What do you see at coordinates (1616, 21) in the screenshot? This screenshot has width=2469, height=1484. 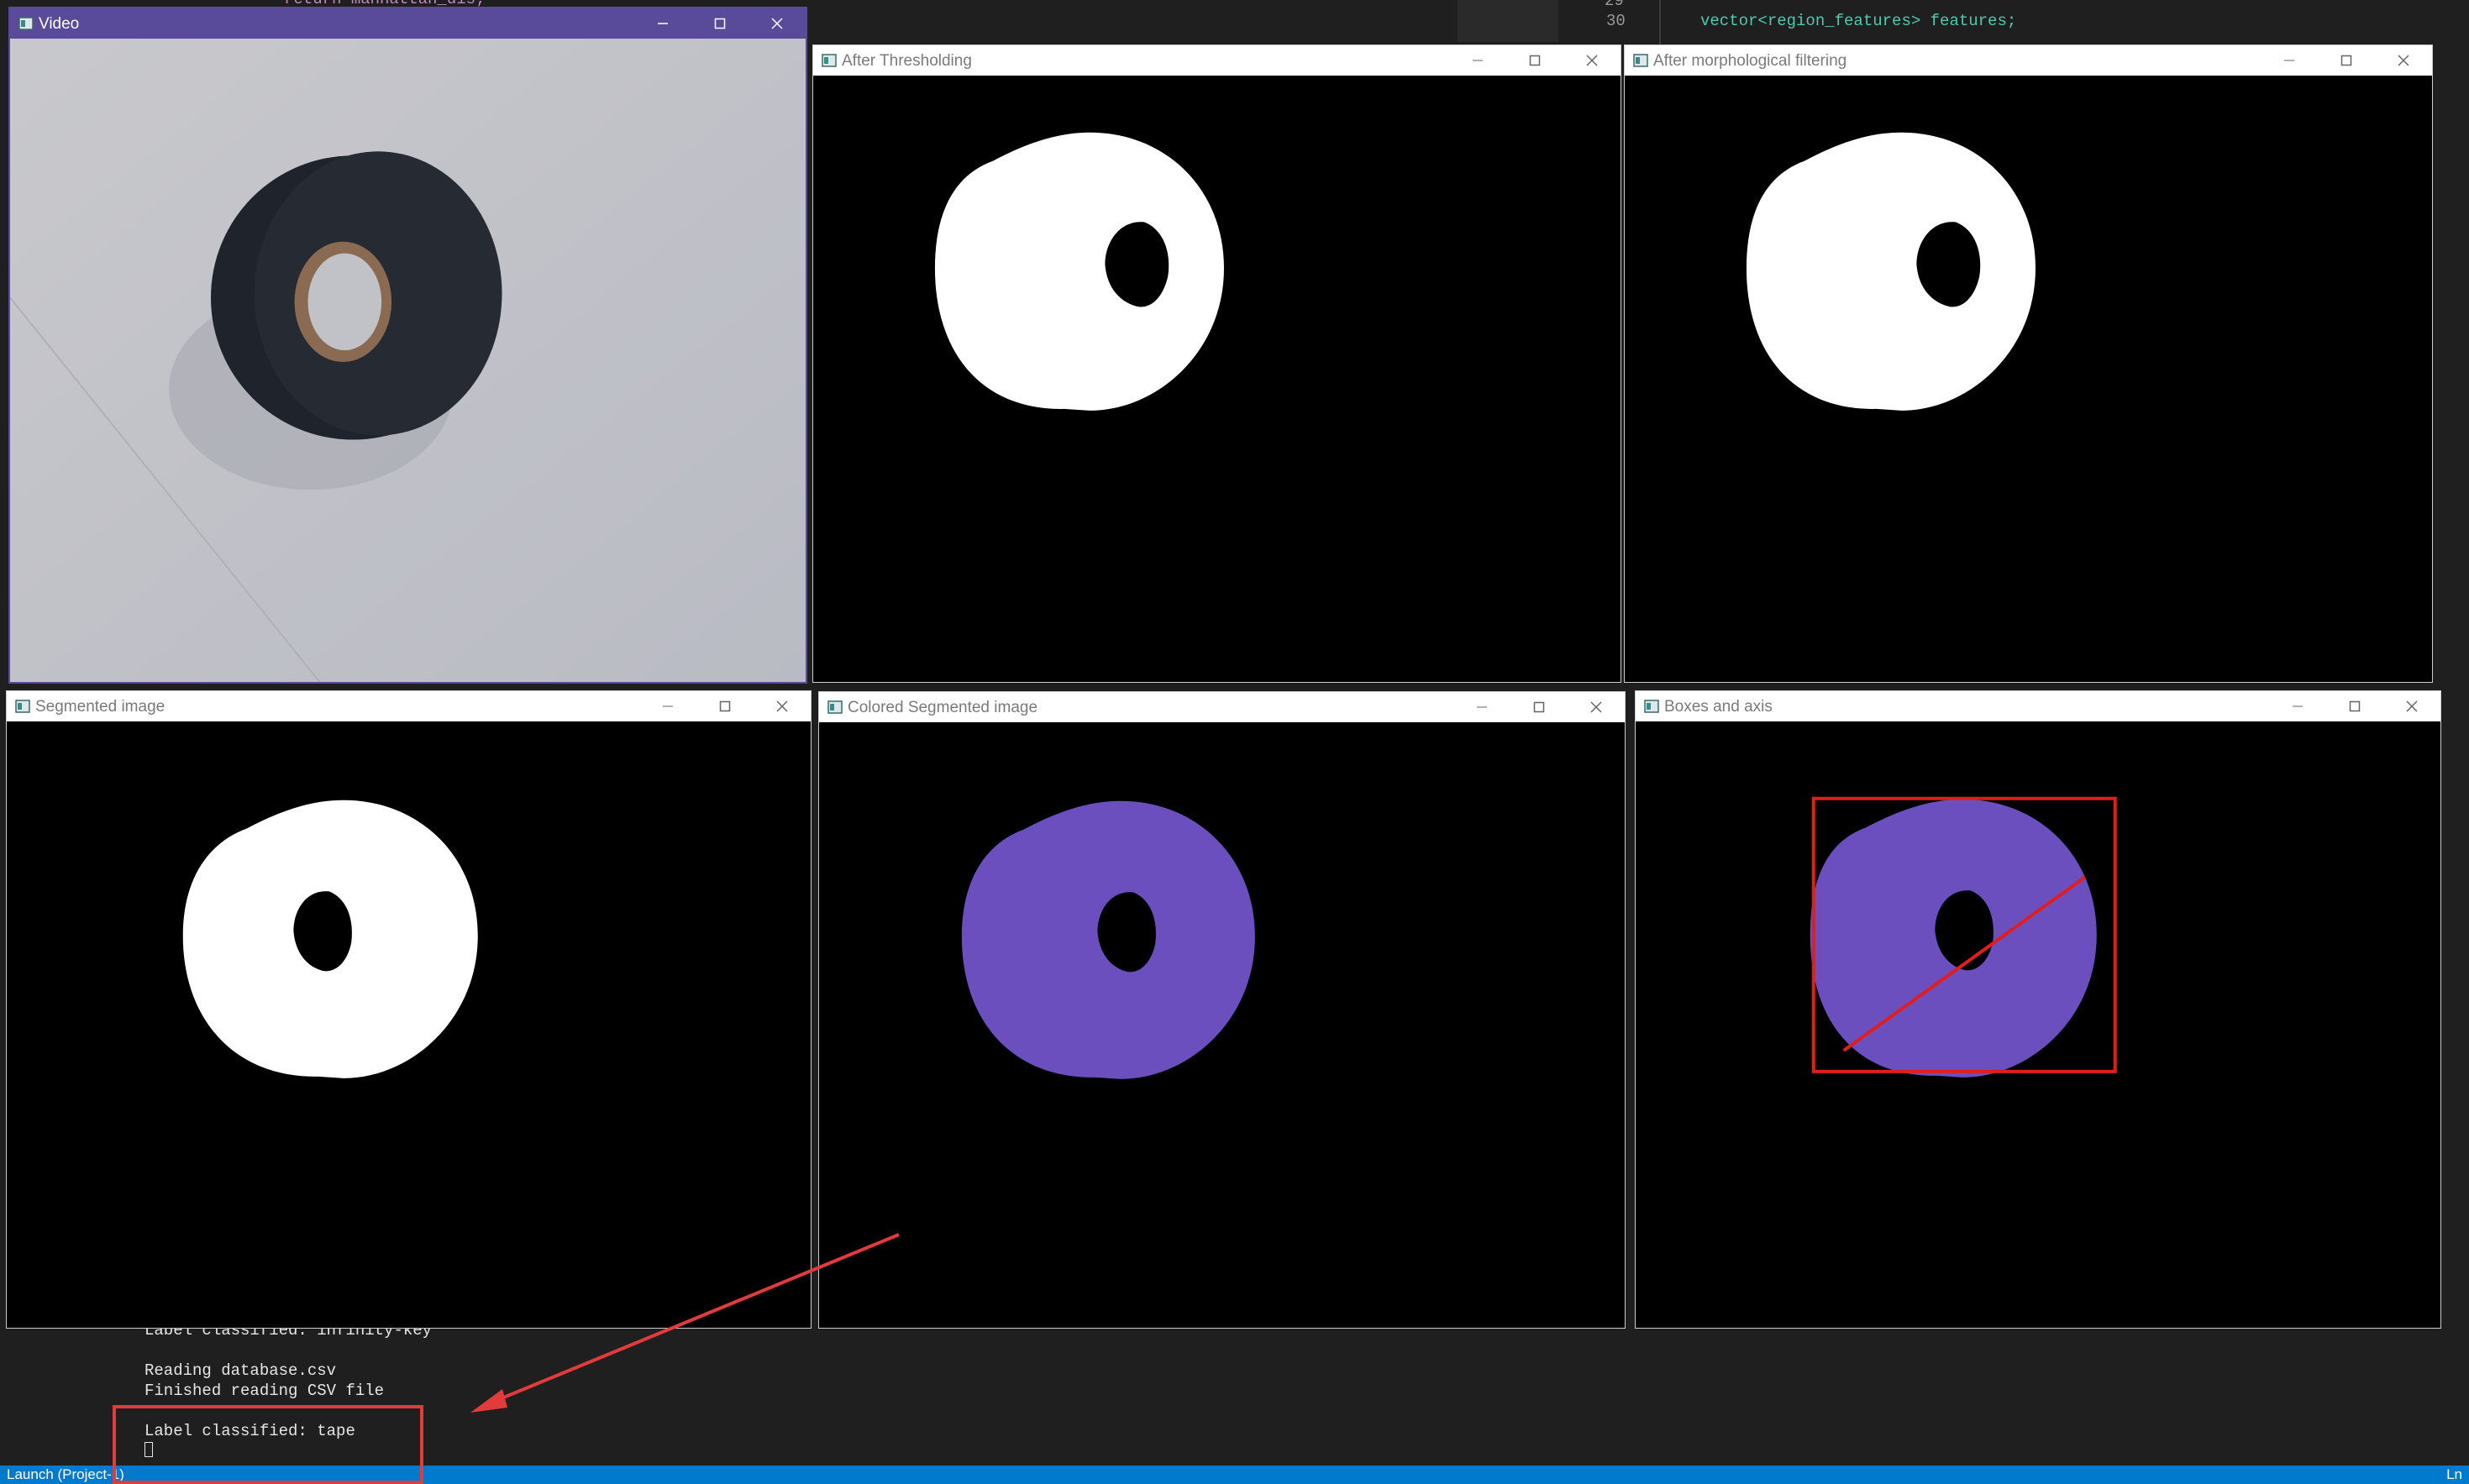 I see `line-number: 30` at bounding box center [1616, 21].